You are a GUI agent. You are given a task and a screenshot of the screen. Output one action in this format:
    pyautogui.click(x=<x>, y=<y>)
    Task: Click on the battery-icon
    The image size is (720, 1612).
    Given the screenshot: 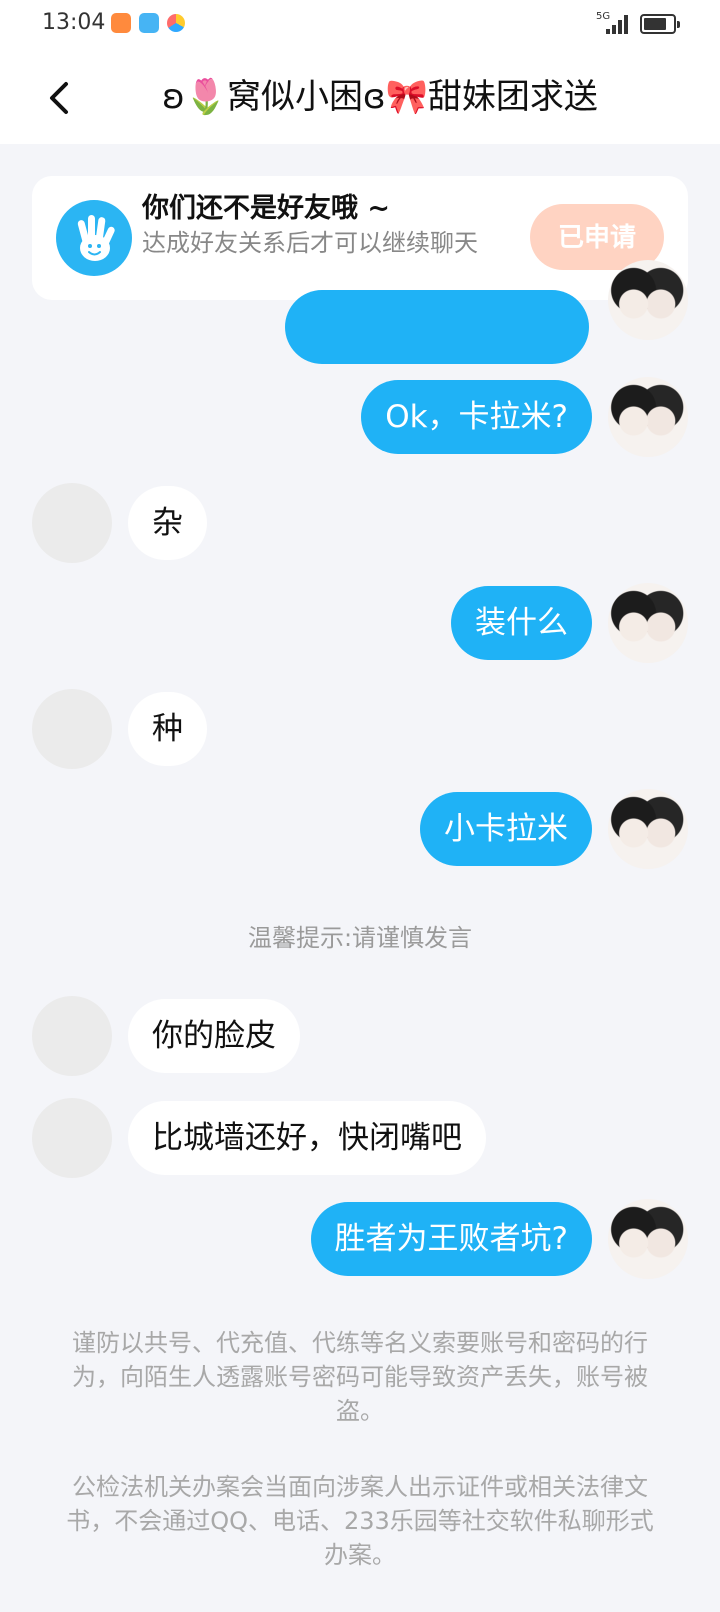 What is the action you would take?
    pyautogui.click(x=660, y=24)
    